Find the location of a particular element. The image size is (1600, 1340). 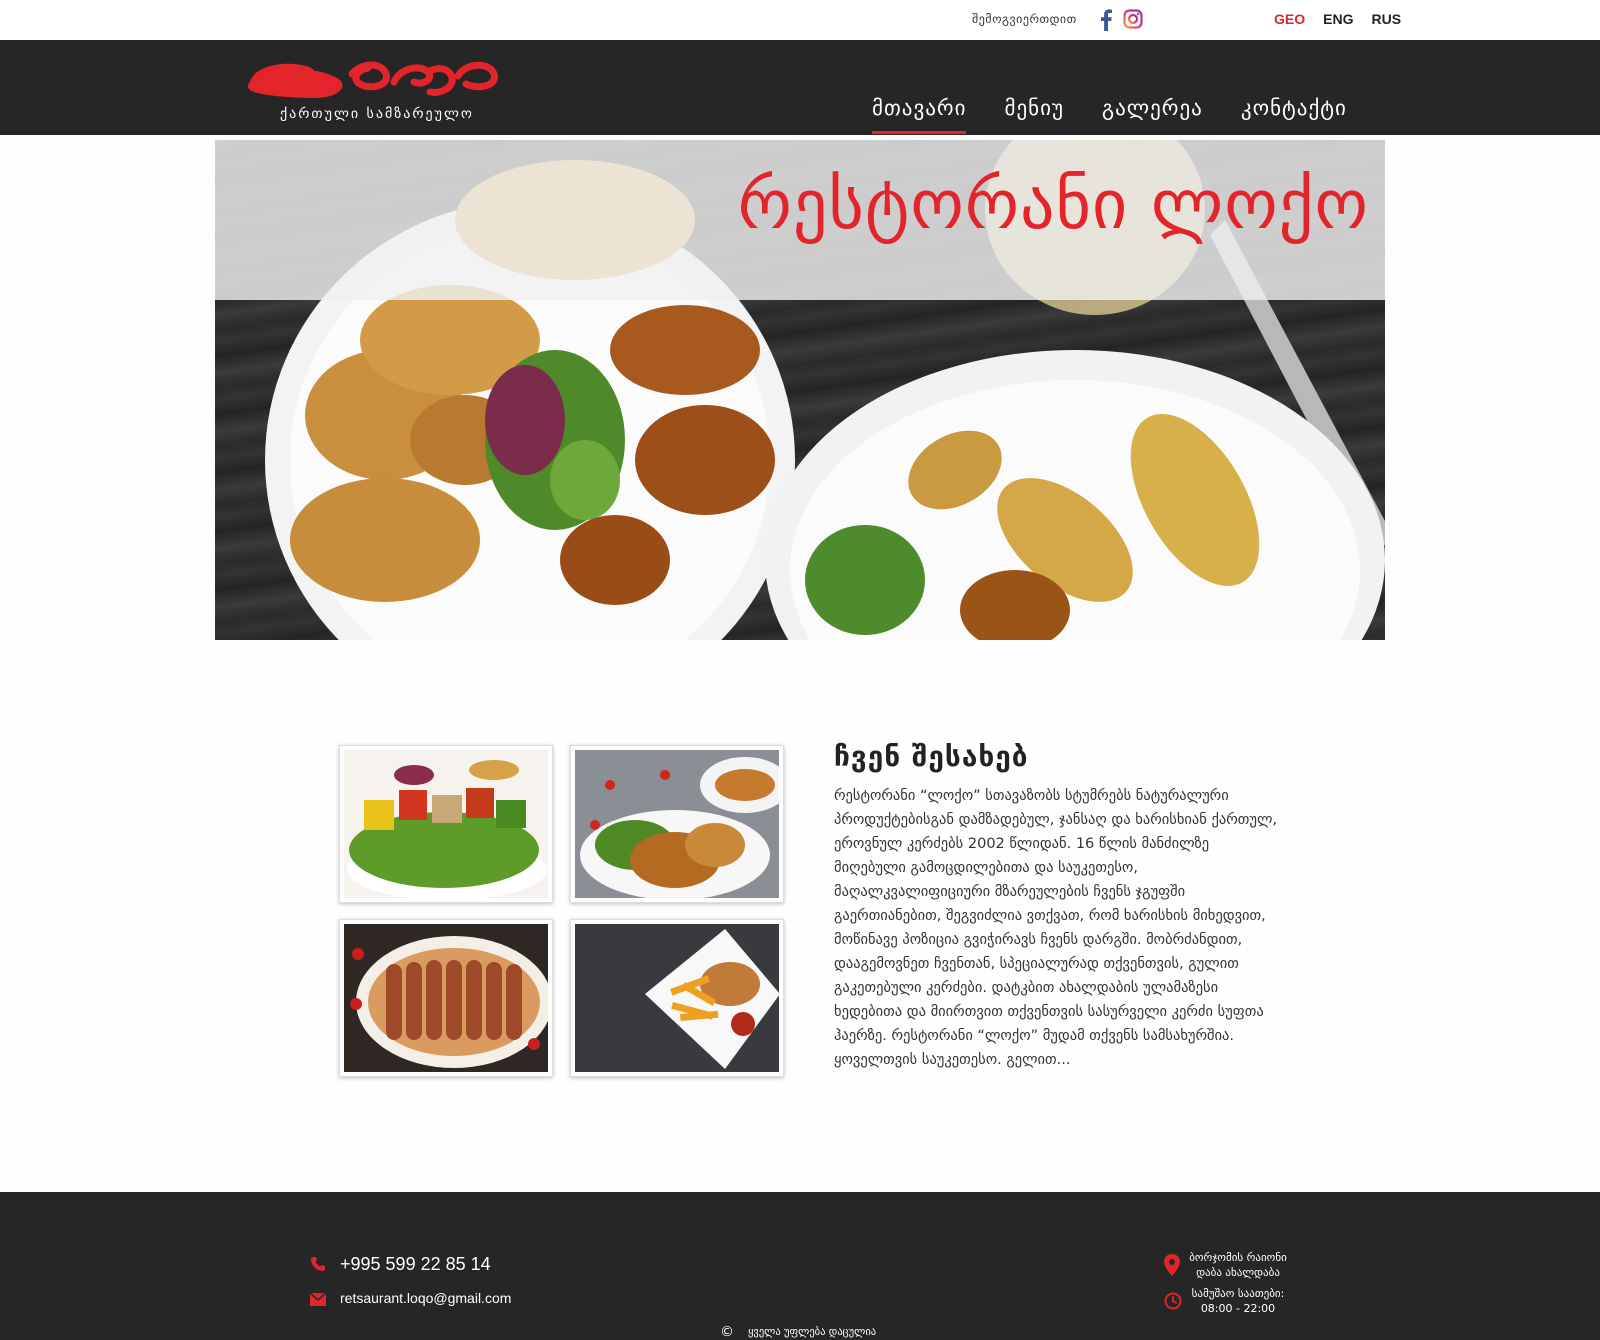

nav-item-menu: მენიუ is located at coordinates (1033, 113).